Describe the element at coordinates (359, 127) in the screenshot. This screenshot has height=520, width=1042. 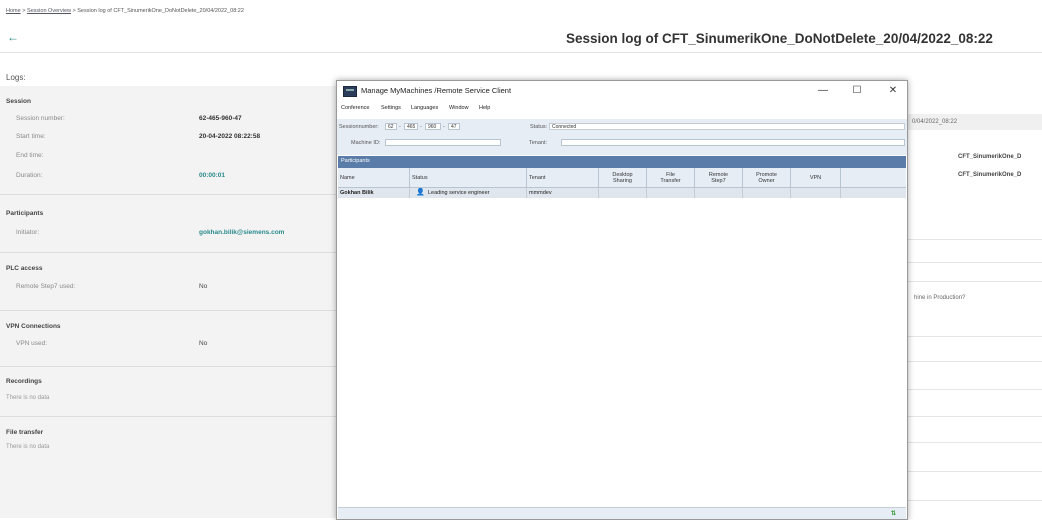
I see `session-number-label: Sessionnumber:` at that location.